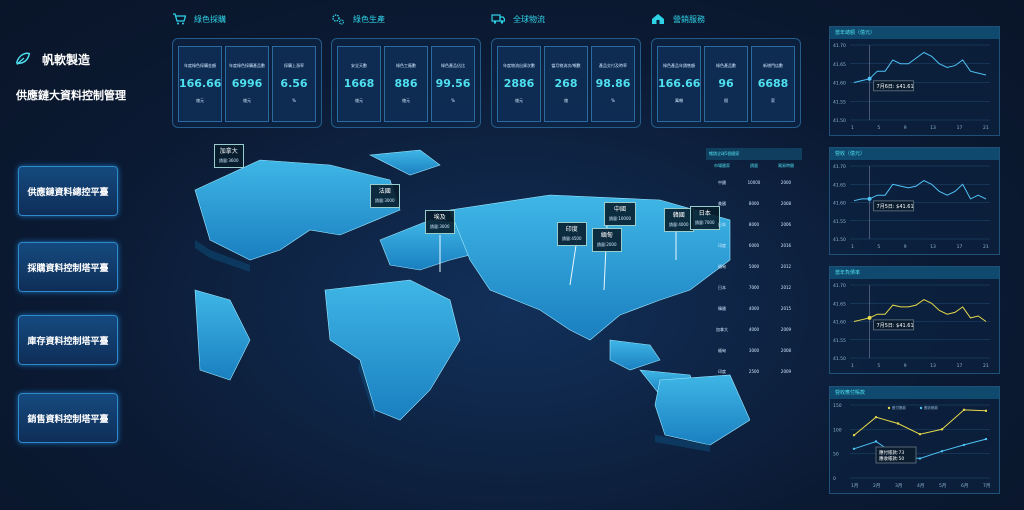 The height and width of the screenshot is (510, 1024). Describe the element at coordinates (786, 182) in the screenshot. I see `table-cell: 2000` at that location.